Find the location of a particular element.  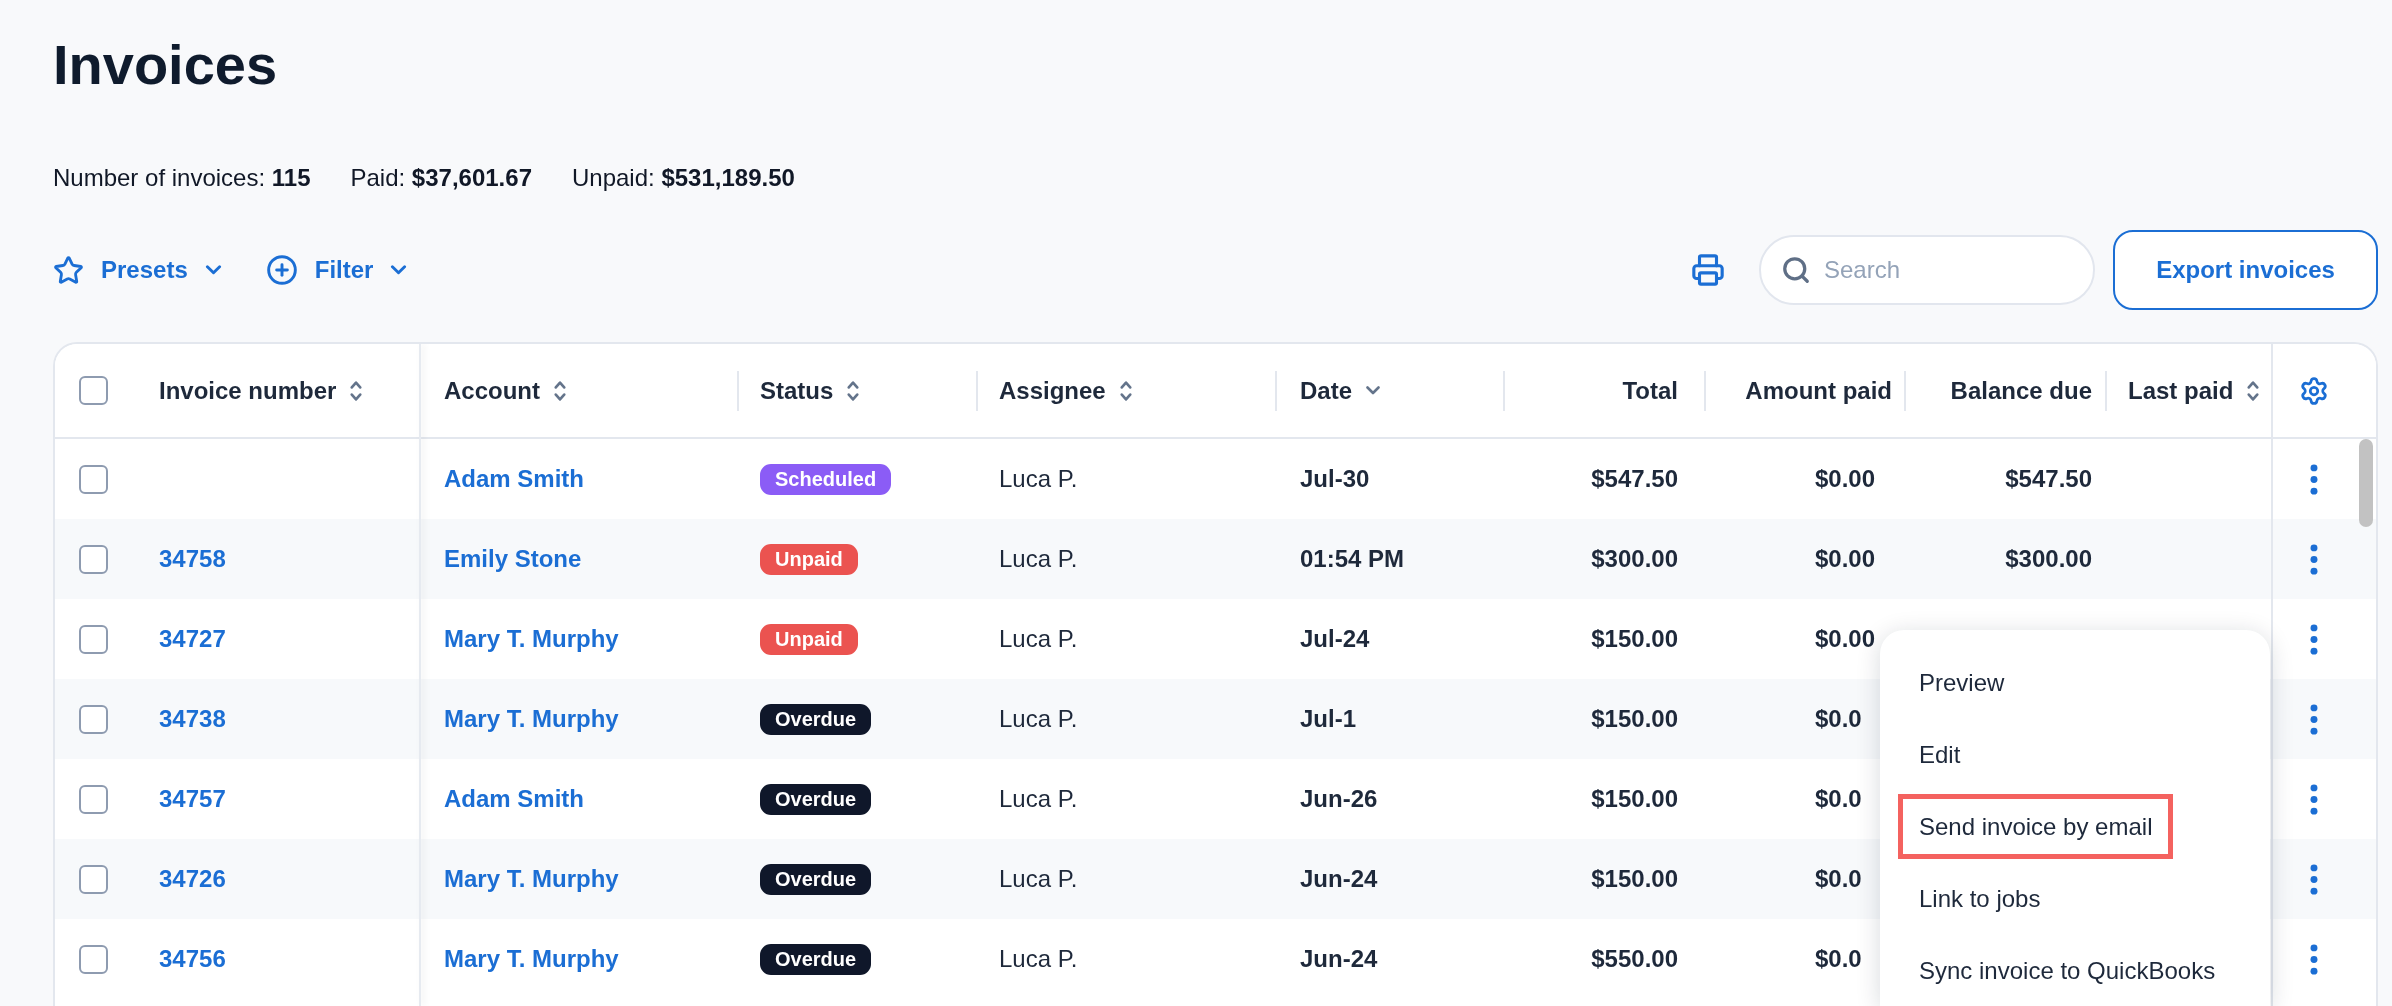

column-header: Last paid is located at coordinates (2194, 390).